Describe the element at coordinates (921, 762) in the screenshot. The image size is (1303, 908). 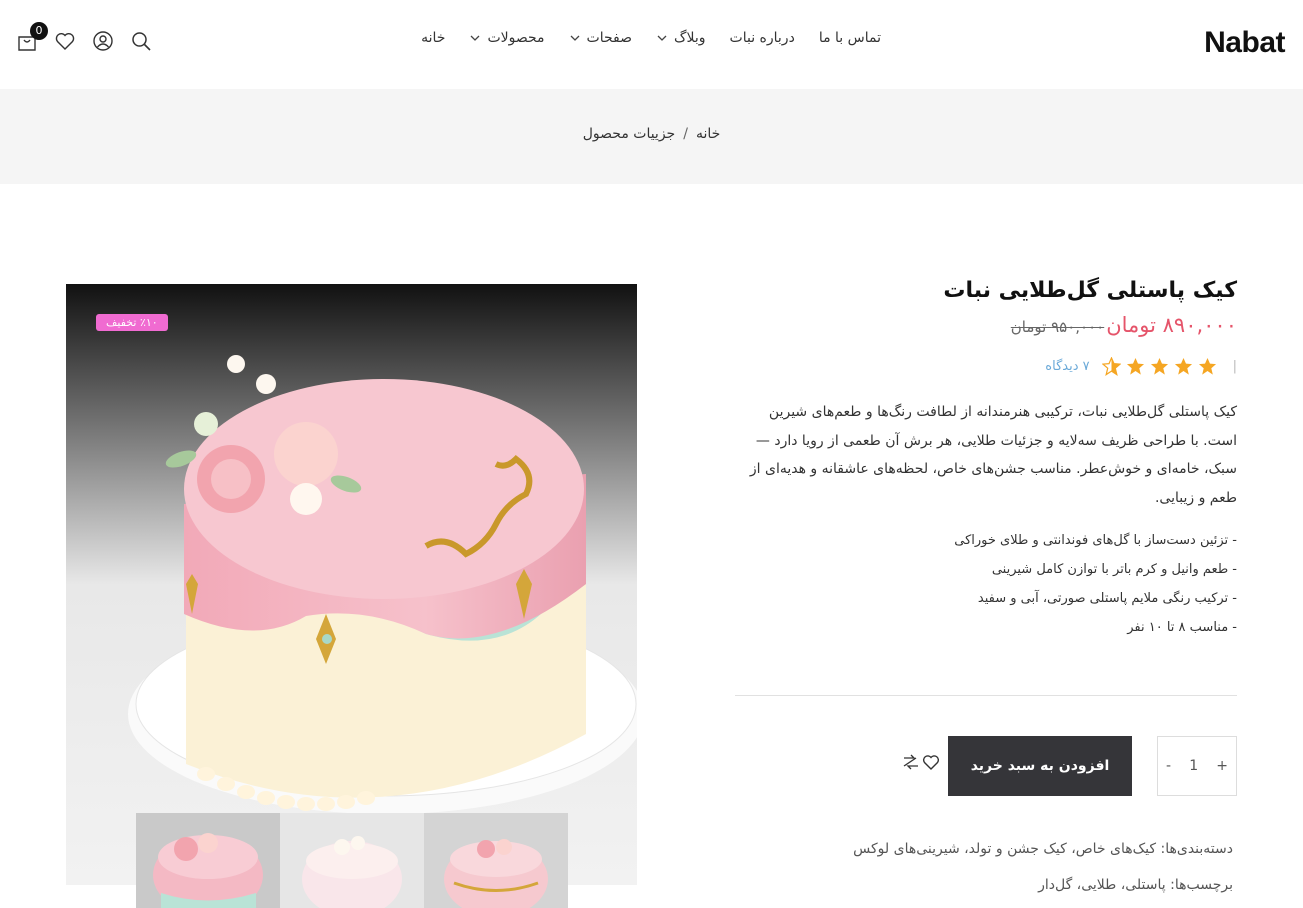
I see `product-actions` at that location.